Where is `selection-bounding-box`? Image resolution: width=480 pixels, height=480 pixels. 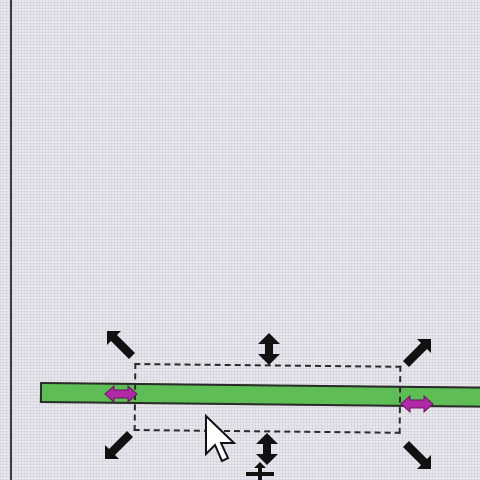
selection-bounding-box is located at coordinates (267, 398).